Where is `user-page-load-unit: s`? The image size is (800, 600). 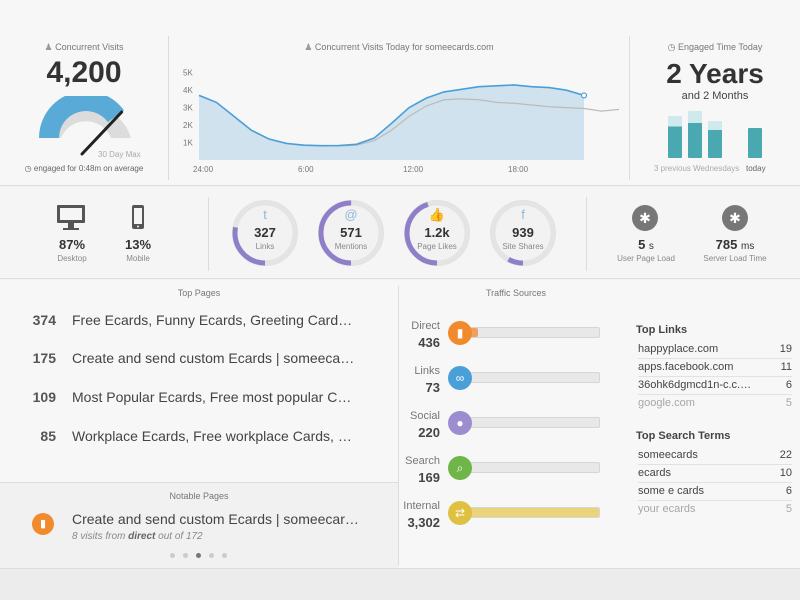 user-page-load-unit: s is located at coordinates (651, 246).